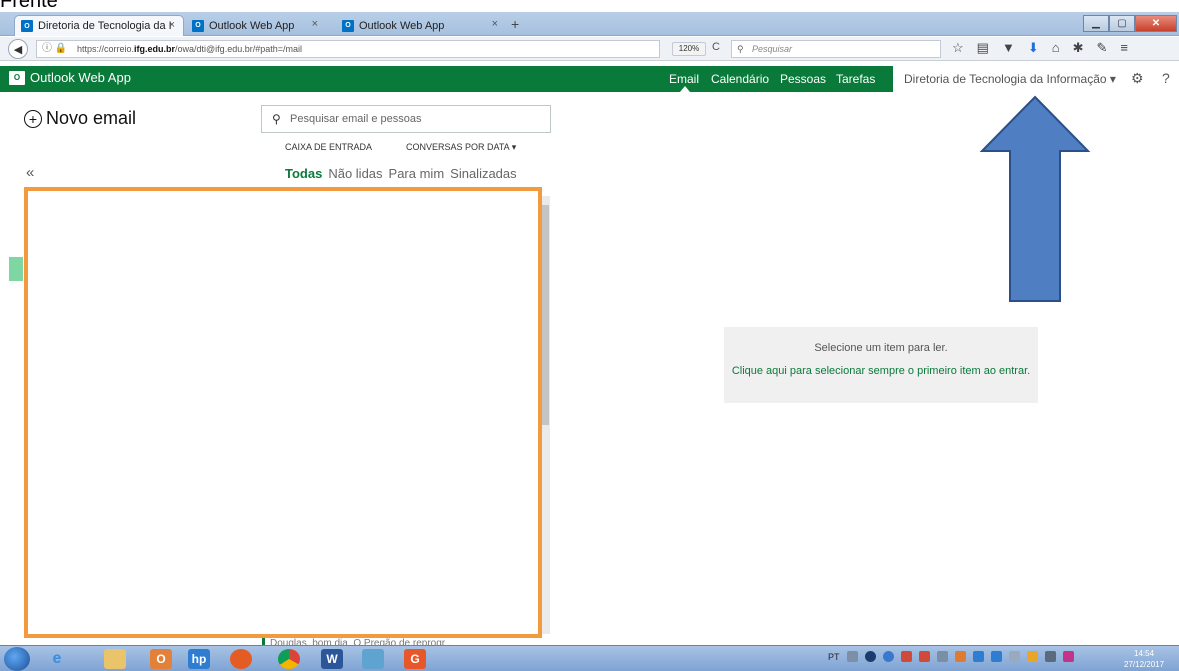 This screenshot has width=1179, height=671. Describe the element at coordinates (545, 315) in the screenshot. I see `scrollbar-thumb` at that location.